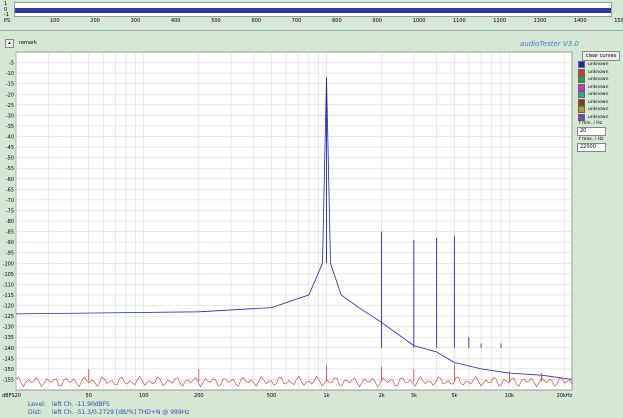 This screenshot has height=418, width=623. What do you see at coordinates (459, 21) in the screenshot?
I see `scope-x-tick: 1100` at bounding box center [459, 21].